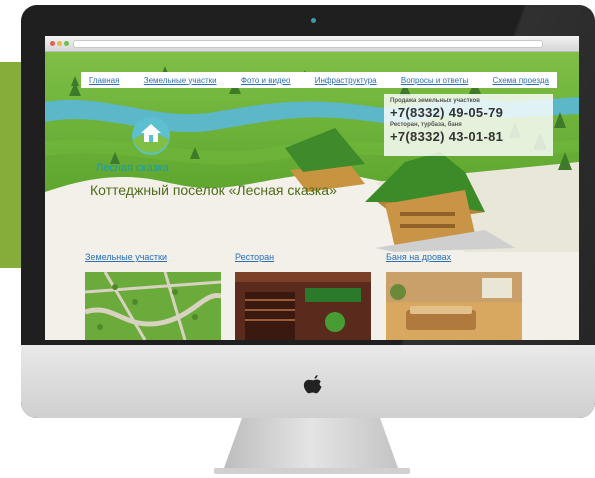 This screenshot has height=478, width=595. I want to click on phone-sales: +7(8332) 49-05-79, so click(468, 112).